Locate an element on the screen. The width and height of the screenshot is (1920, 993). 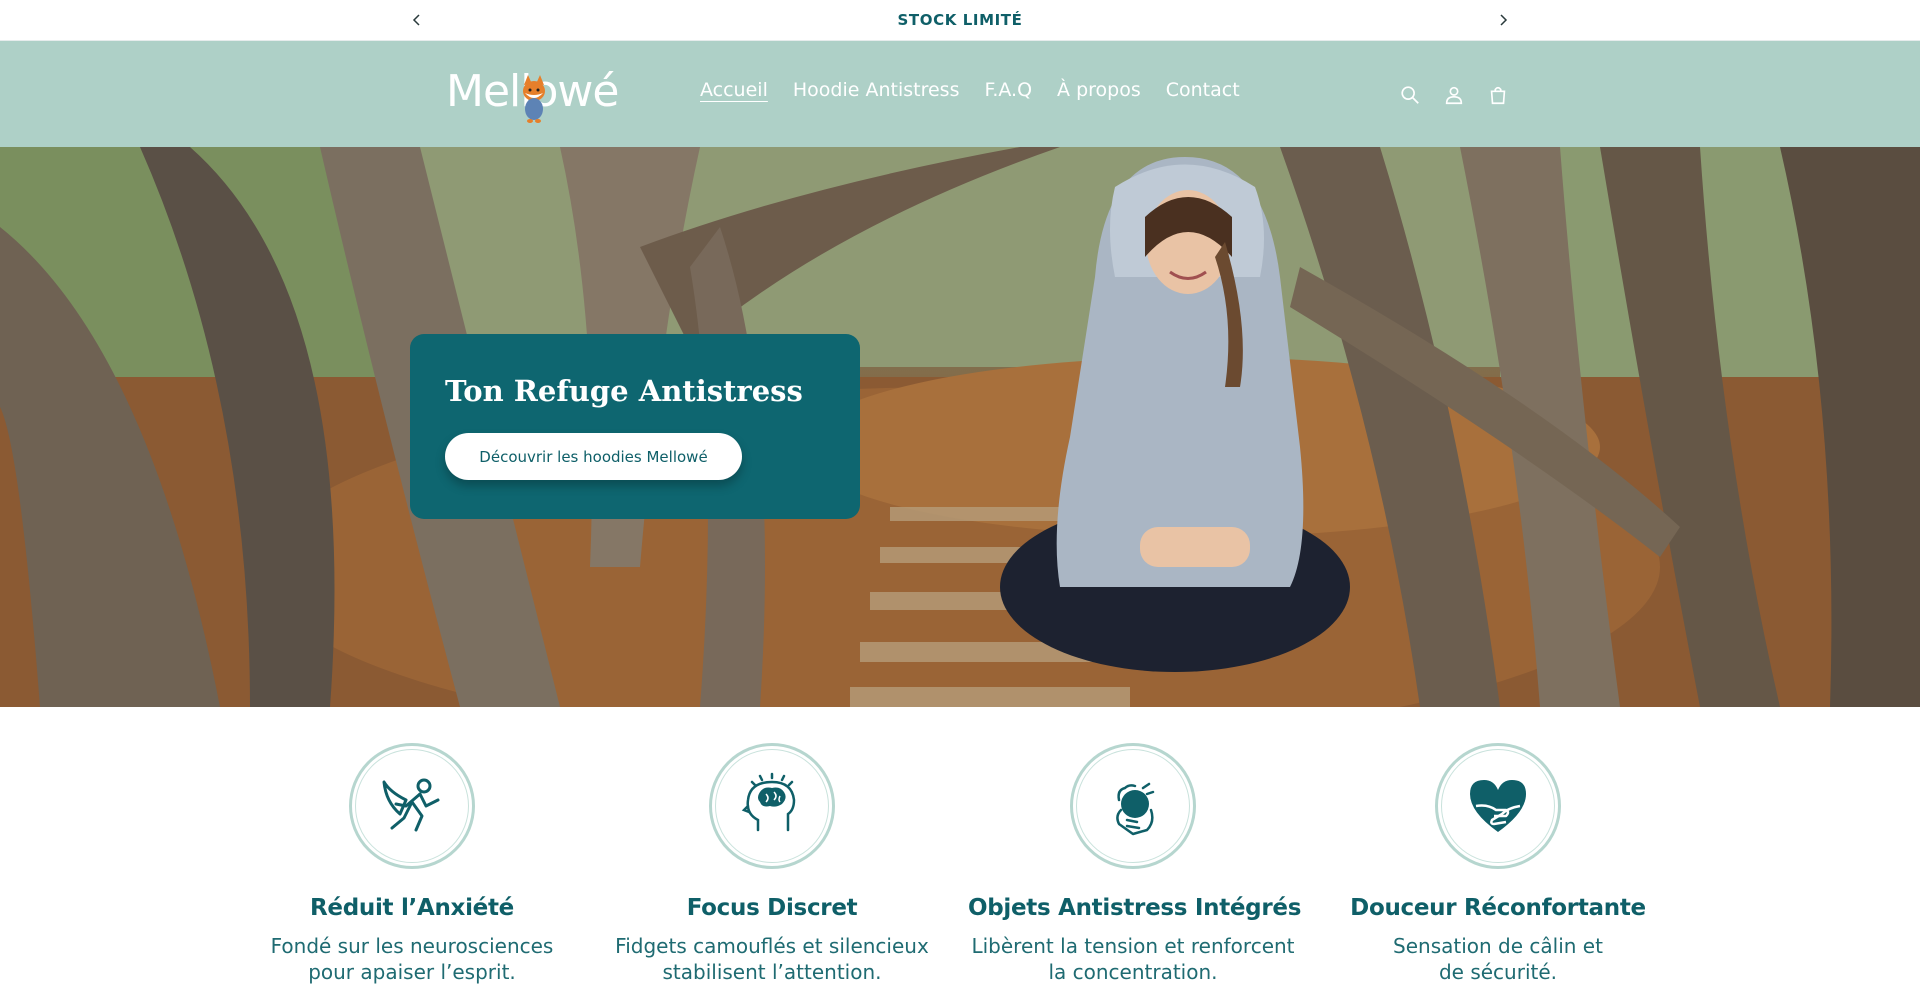
nav-item-faq: F.A.Q is located at coordinates (1008, 90).